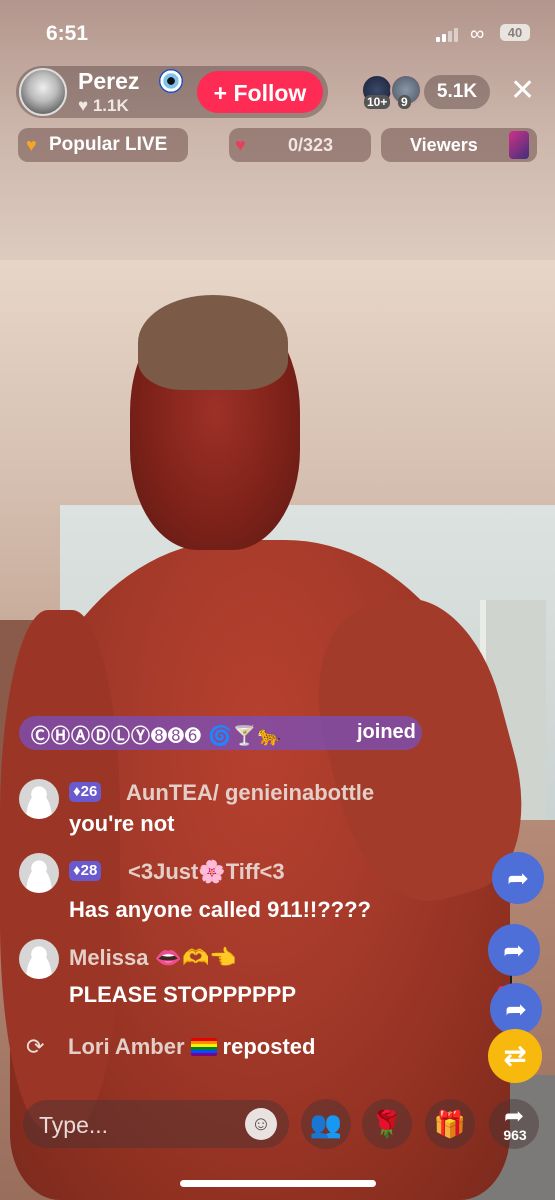 Image resolution: width=555 pixels, height=1200 pixels. I want to click on viewers-thumbnail, so click(519, 145).